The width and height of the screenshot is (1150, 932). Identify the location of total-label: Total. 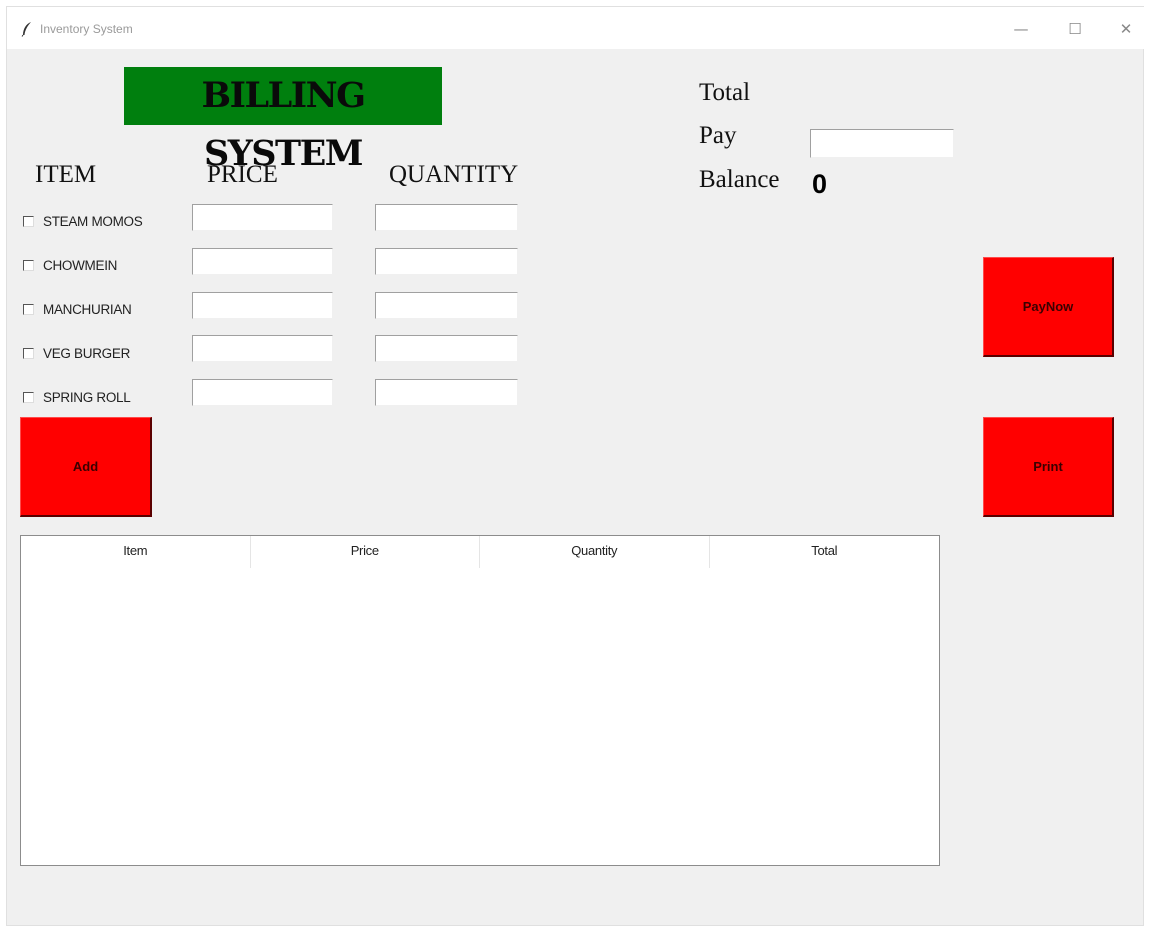
(725, 92).